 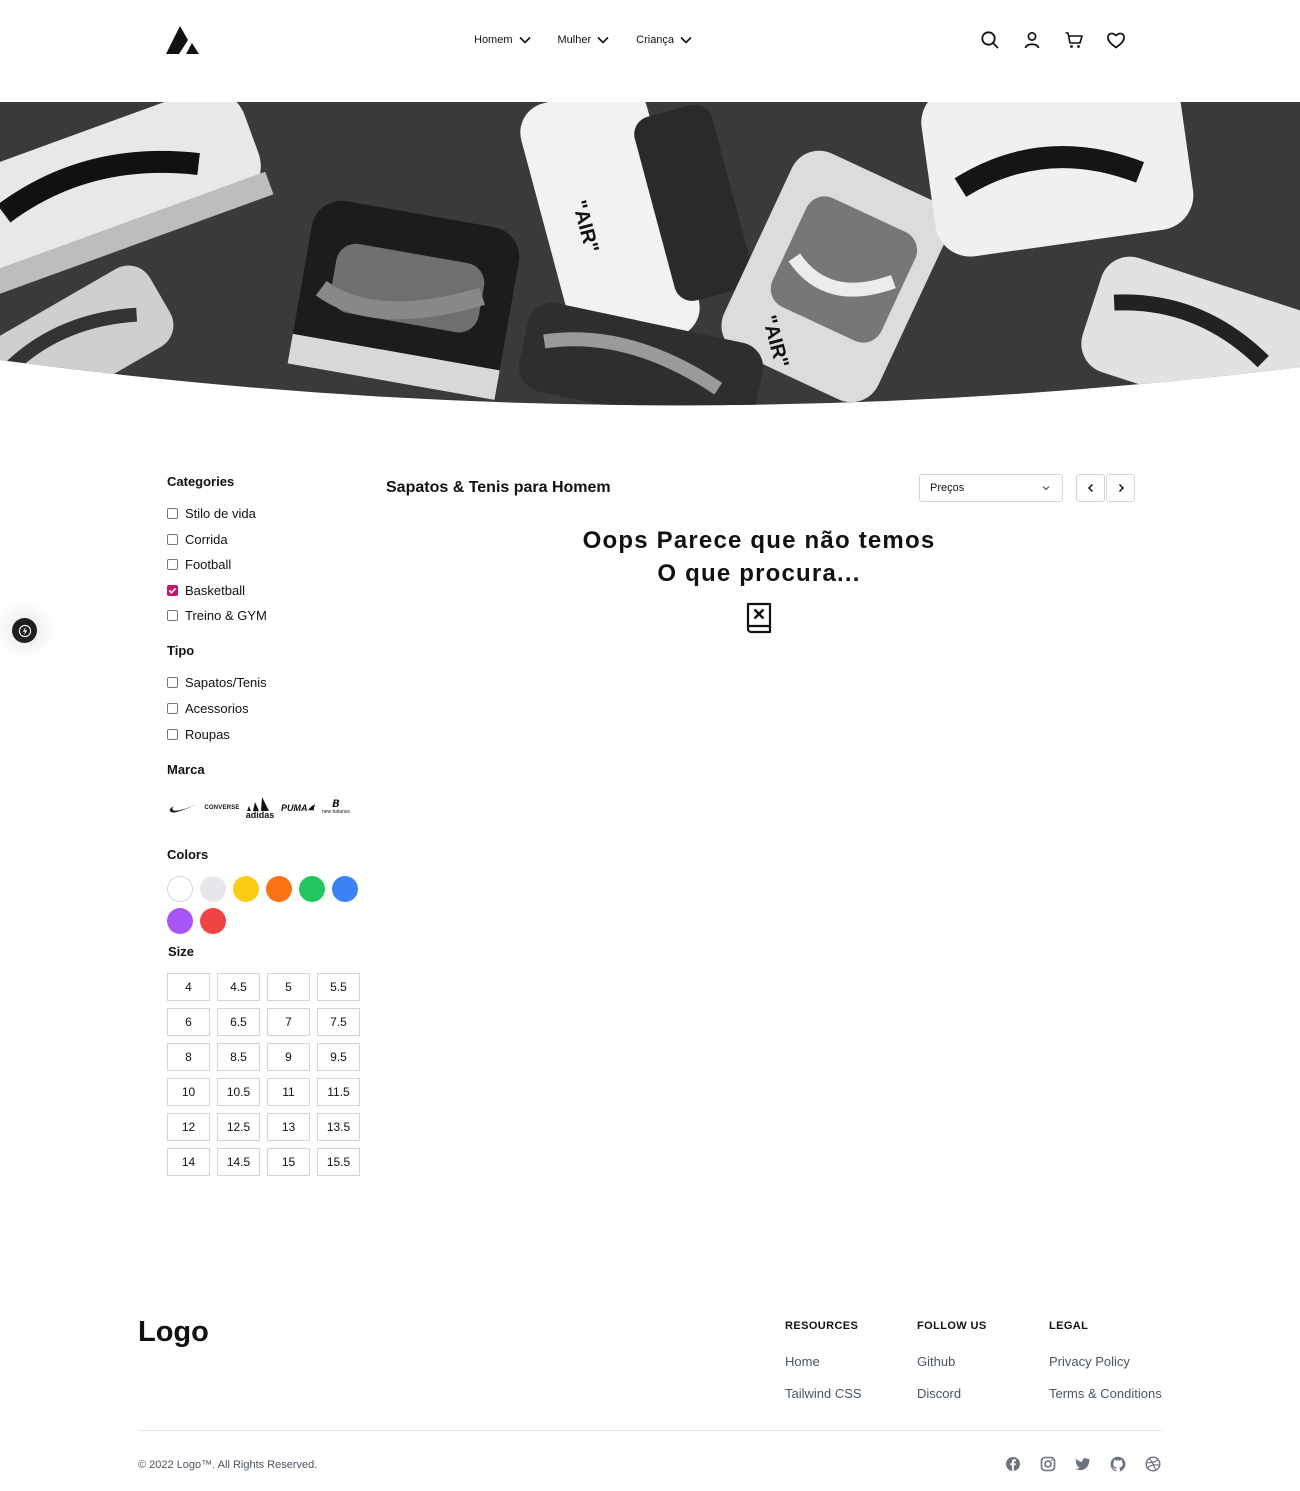 What do you see at coordinates (288, 1021) in the screenshot?
I see `size-option: 7` at bounding box center [288, 1021].